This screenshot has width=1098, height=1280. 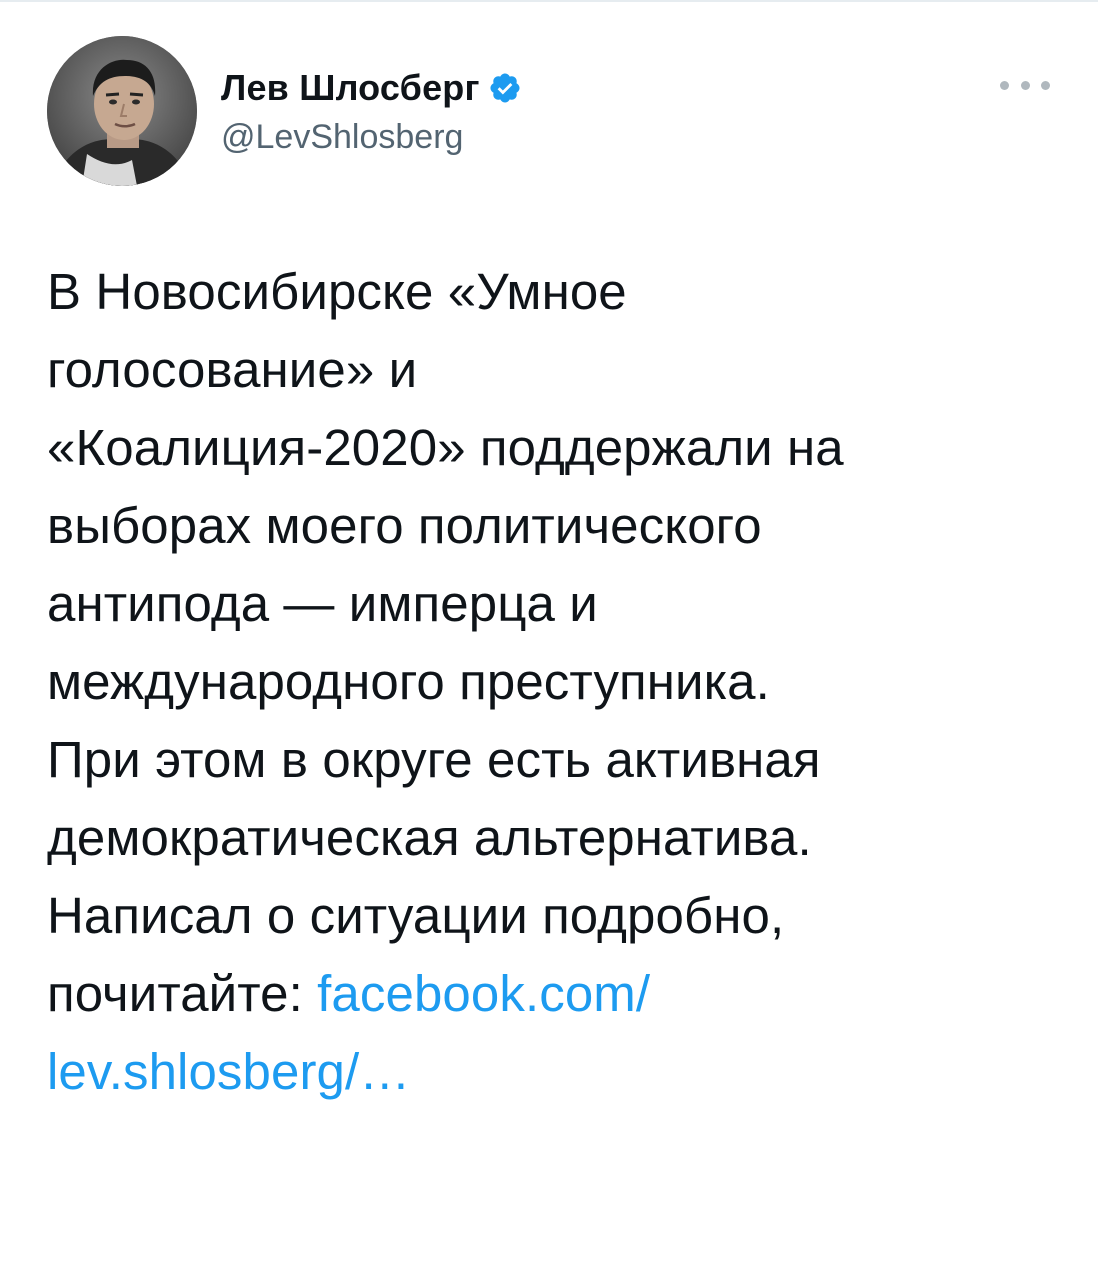 What do you see at coordinates (483, 993) in the screenshot?
I see `facebook-link: facebook.com/` at bounding box center [483, 993].